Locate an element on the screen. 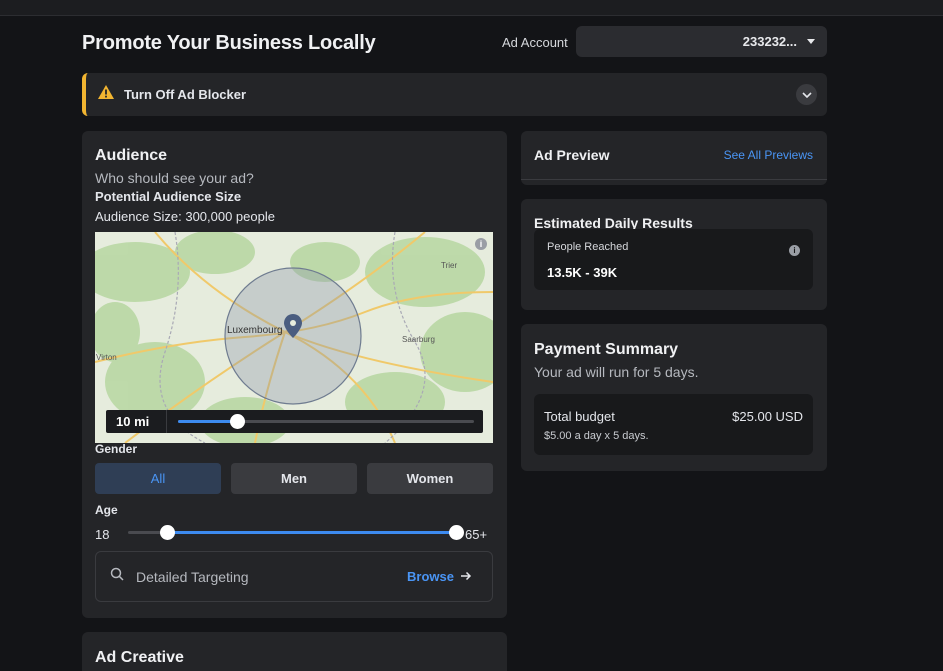 The width and height of the screenshot is (943, 671). age-min-handle is located at coordinates (168, 532).